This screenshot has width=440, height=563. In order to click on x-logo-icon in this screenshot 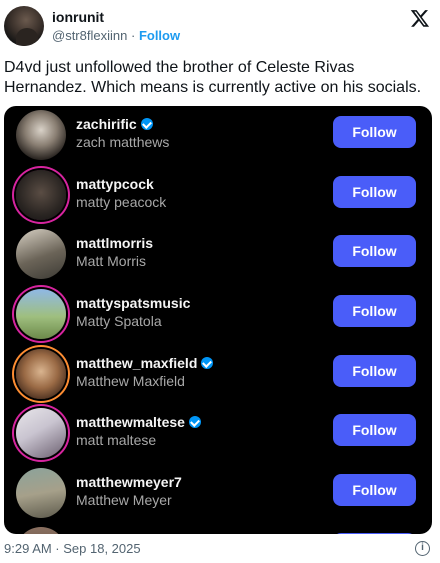, I will do `click(420, 18)`.